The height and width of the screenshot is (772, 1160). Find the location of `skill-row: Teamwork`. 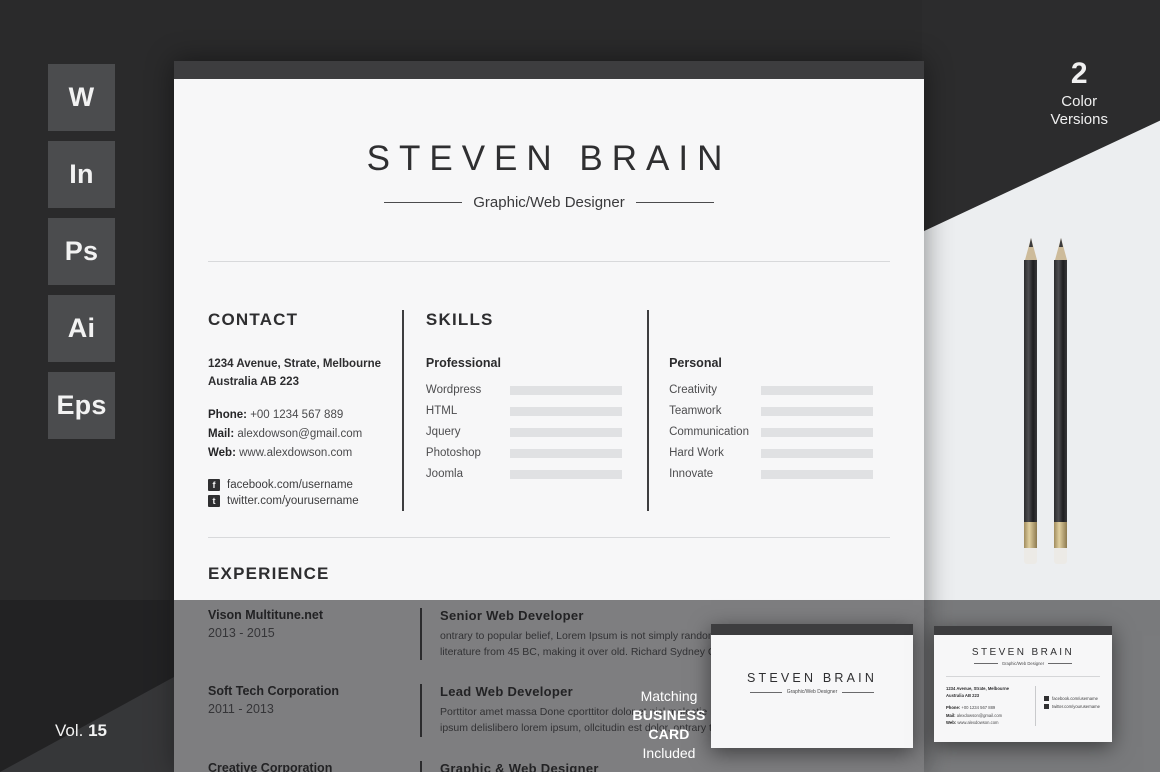

skill-row: Teamwork is located at coordinates (779, 411).